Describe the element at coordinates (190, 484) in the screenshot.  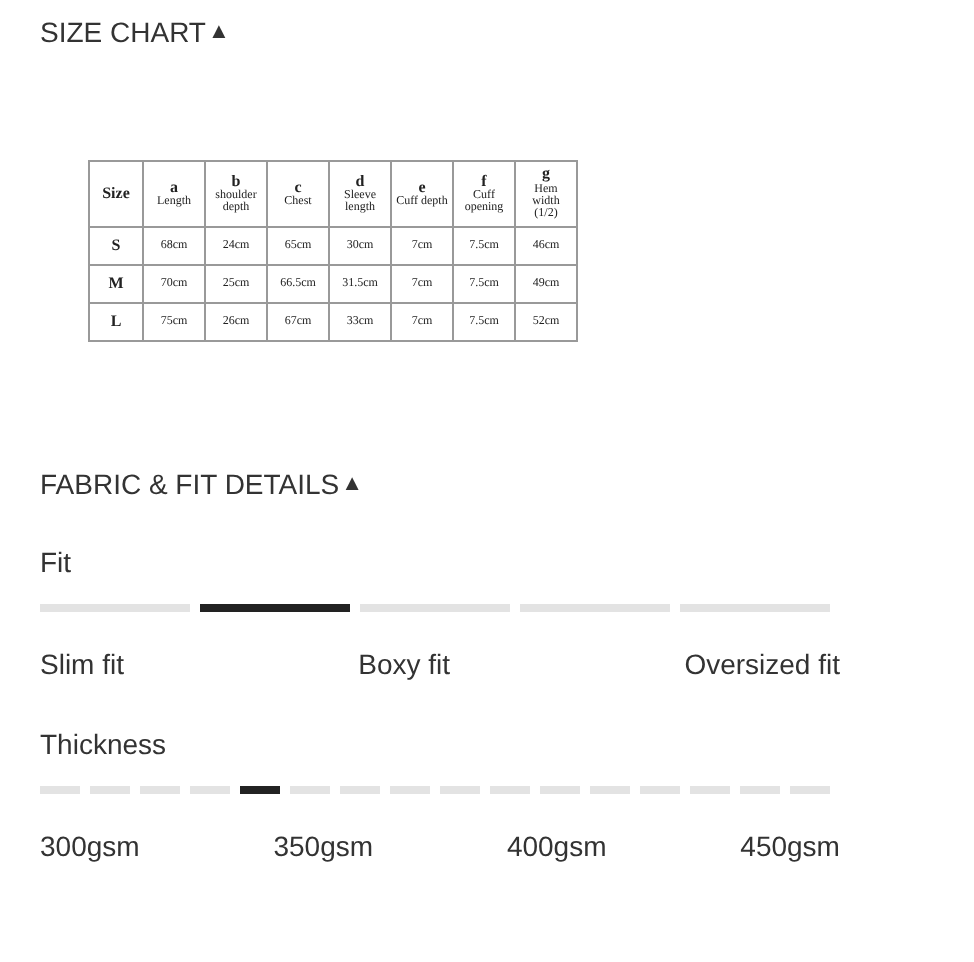
I see `section-title: FABRIC & FIT DETAILS` at that location.